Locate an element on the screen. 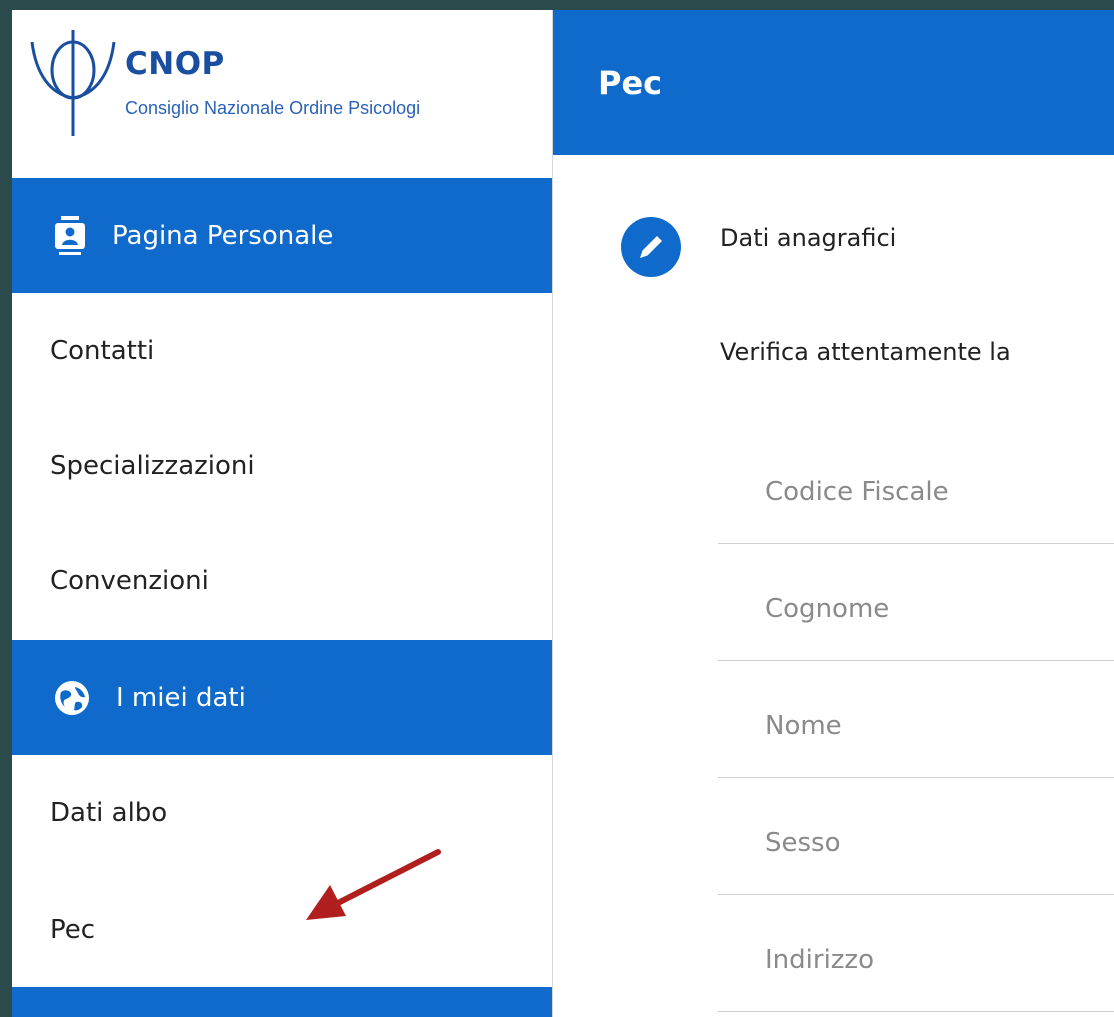  sidebar-section-pagina-personale: Pagina Personale is located at coordinates (282, 235).